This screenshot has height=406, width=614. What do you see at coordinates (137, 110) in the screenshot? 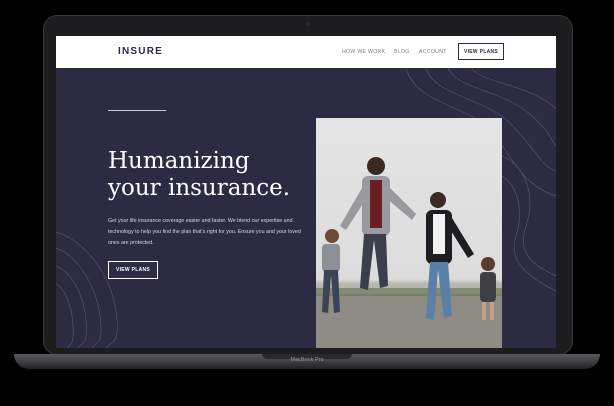
I see `hero-divider` at bounding box center [137, 110].